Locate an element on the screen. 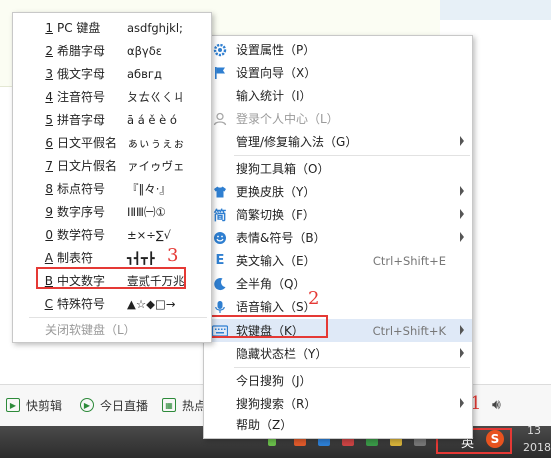 The image size is (551, 458). menu-item-emoji-symbols: 表情&符号（B） is located at coordinates (338, 237).